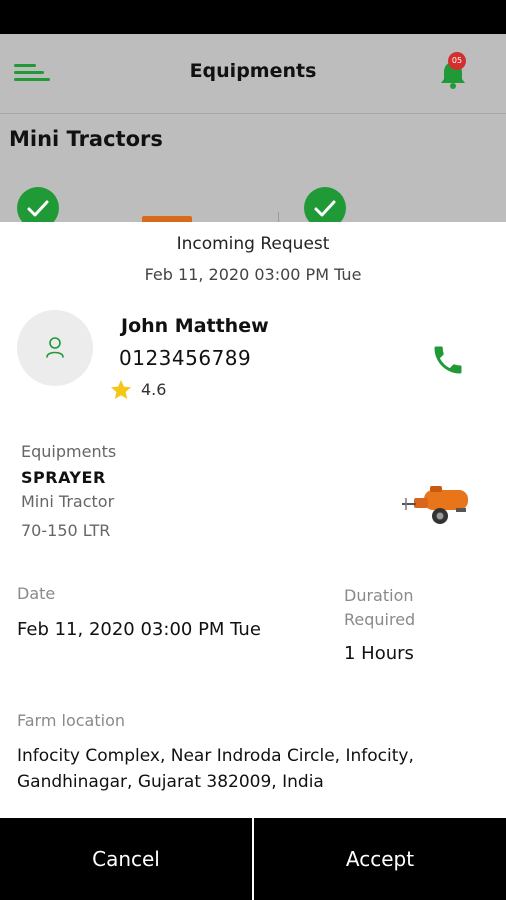  Describe the element at coordinates (154, 389) in the screenshot. I see `user-rating: 4.6` at that location.